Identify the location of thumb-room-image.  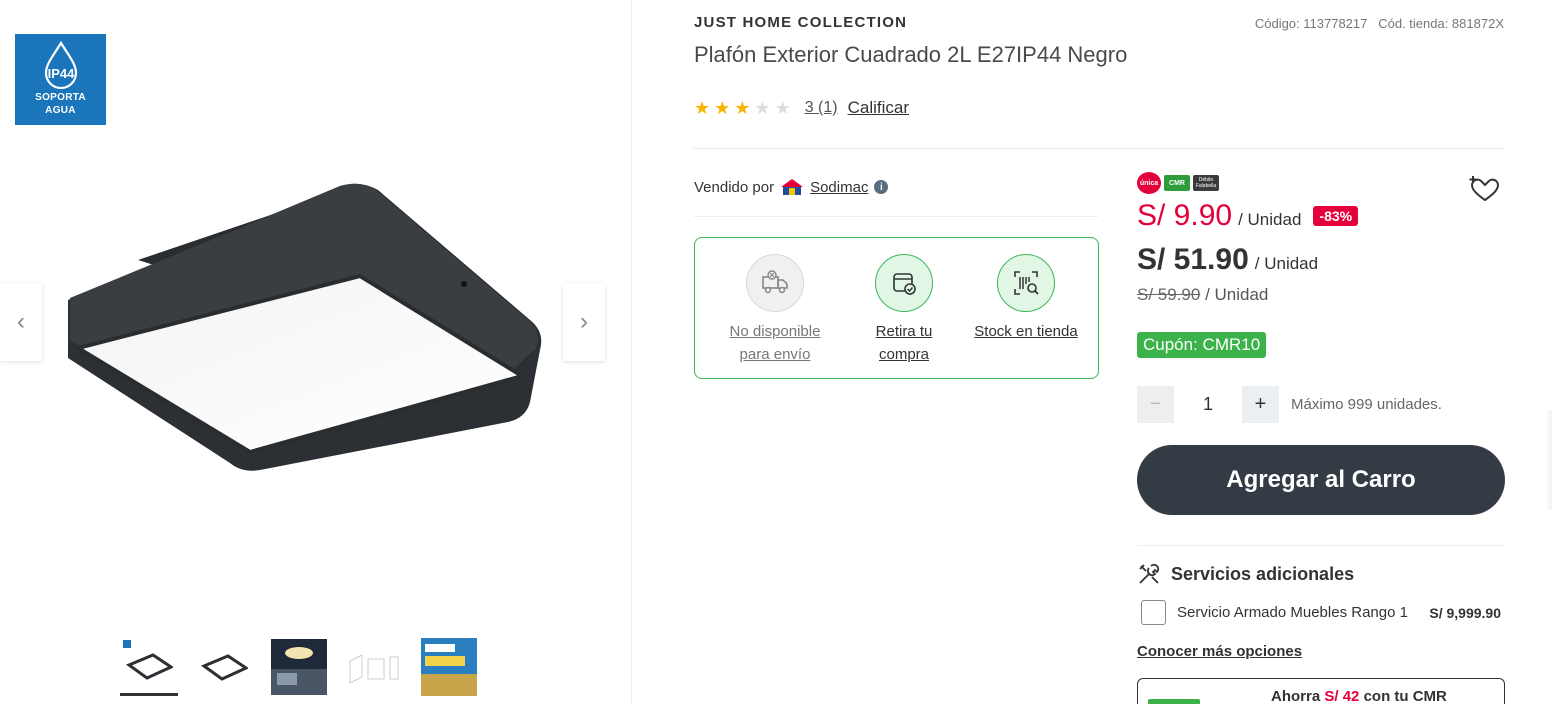
(299, 667).